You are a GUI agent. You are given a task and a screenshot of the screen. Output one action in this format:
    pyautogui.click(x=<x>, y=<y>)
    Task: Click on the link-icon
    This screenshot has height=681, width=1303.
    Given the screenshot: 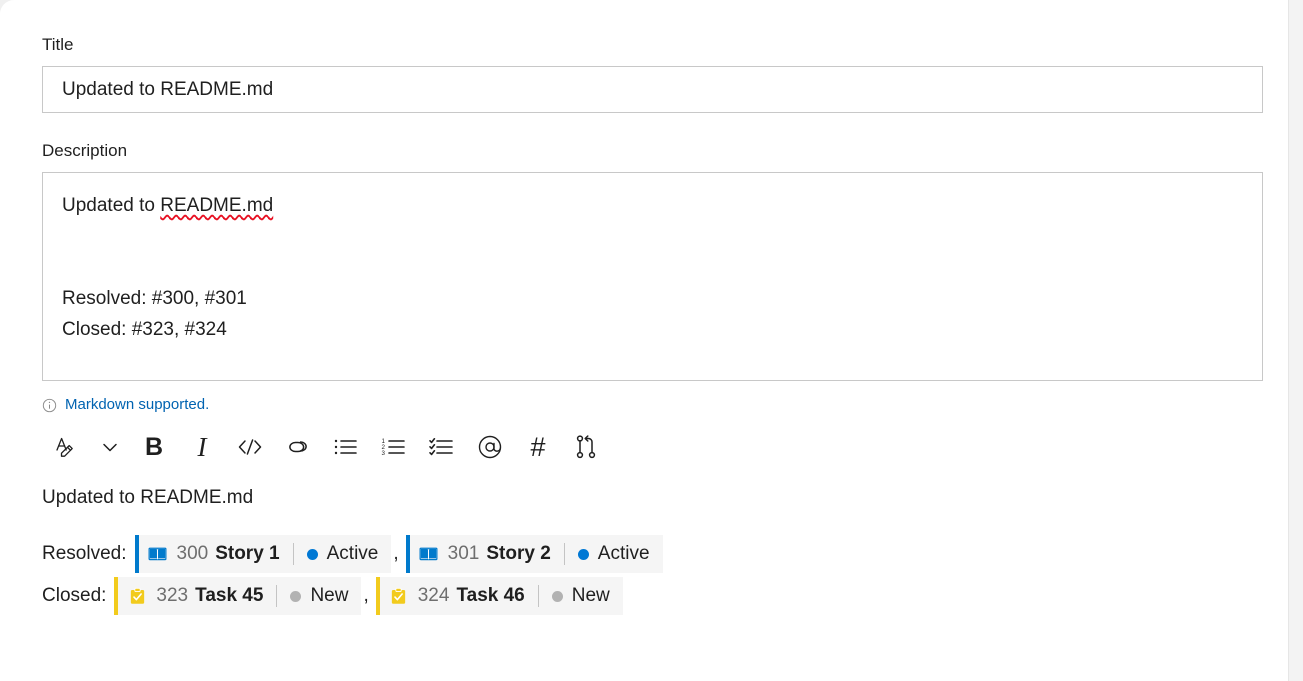 What is the action you would take?
    pyautogui.click(x=298, y=447)
    